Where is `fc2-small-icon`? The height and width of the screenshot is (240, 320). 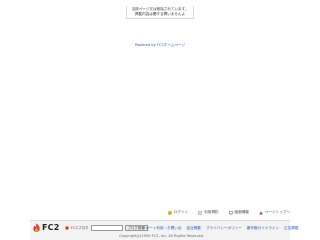
fc2-small-icon is located at coordinates (67, 228).